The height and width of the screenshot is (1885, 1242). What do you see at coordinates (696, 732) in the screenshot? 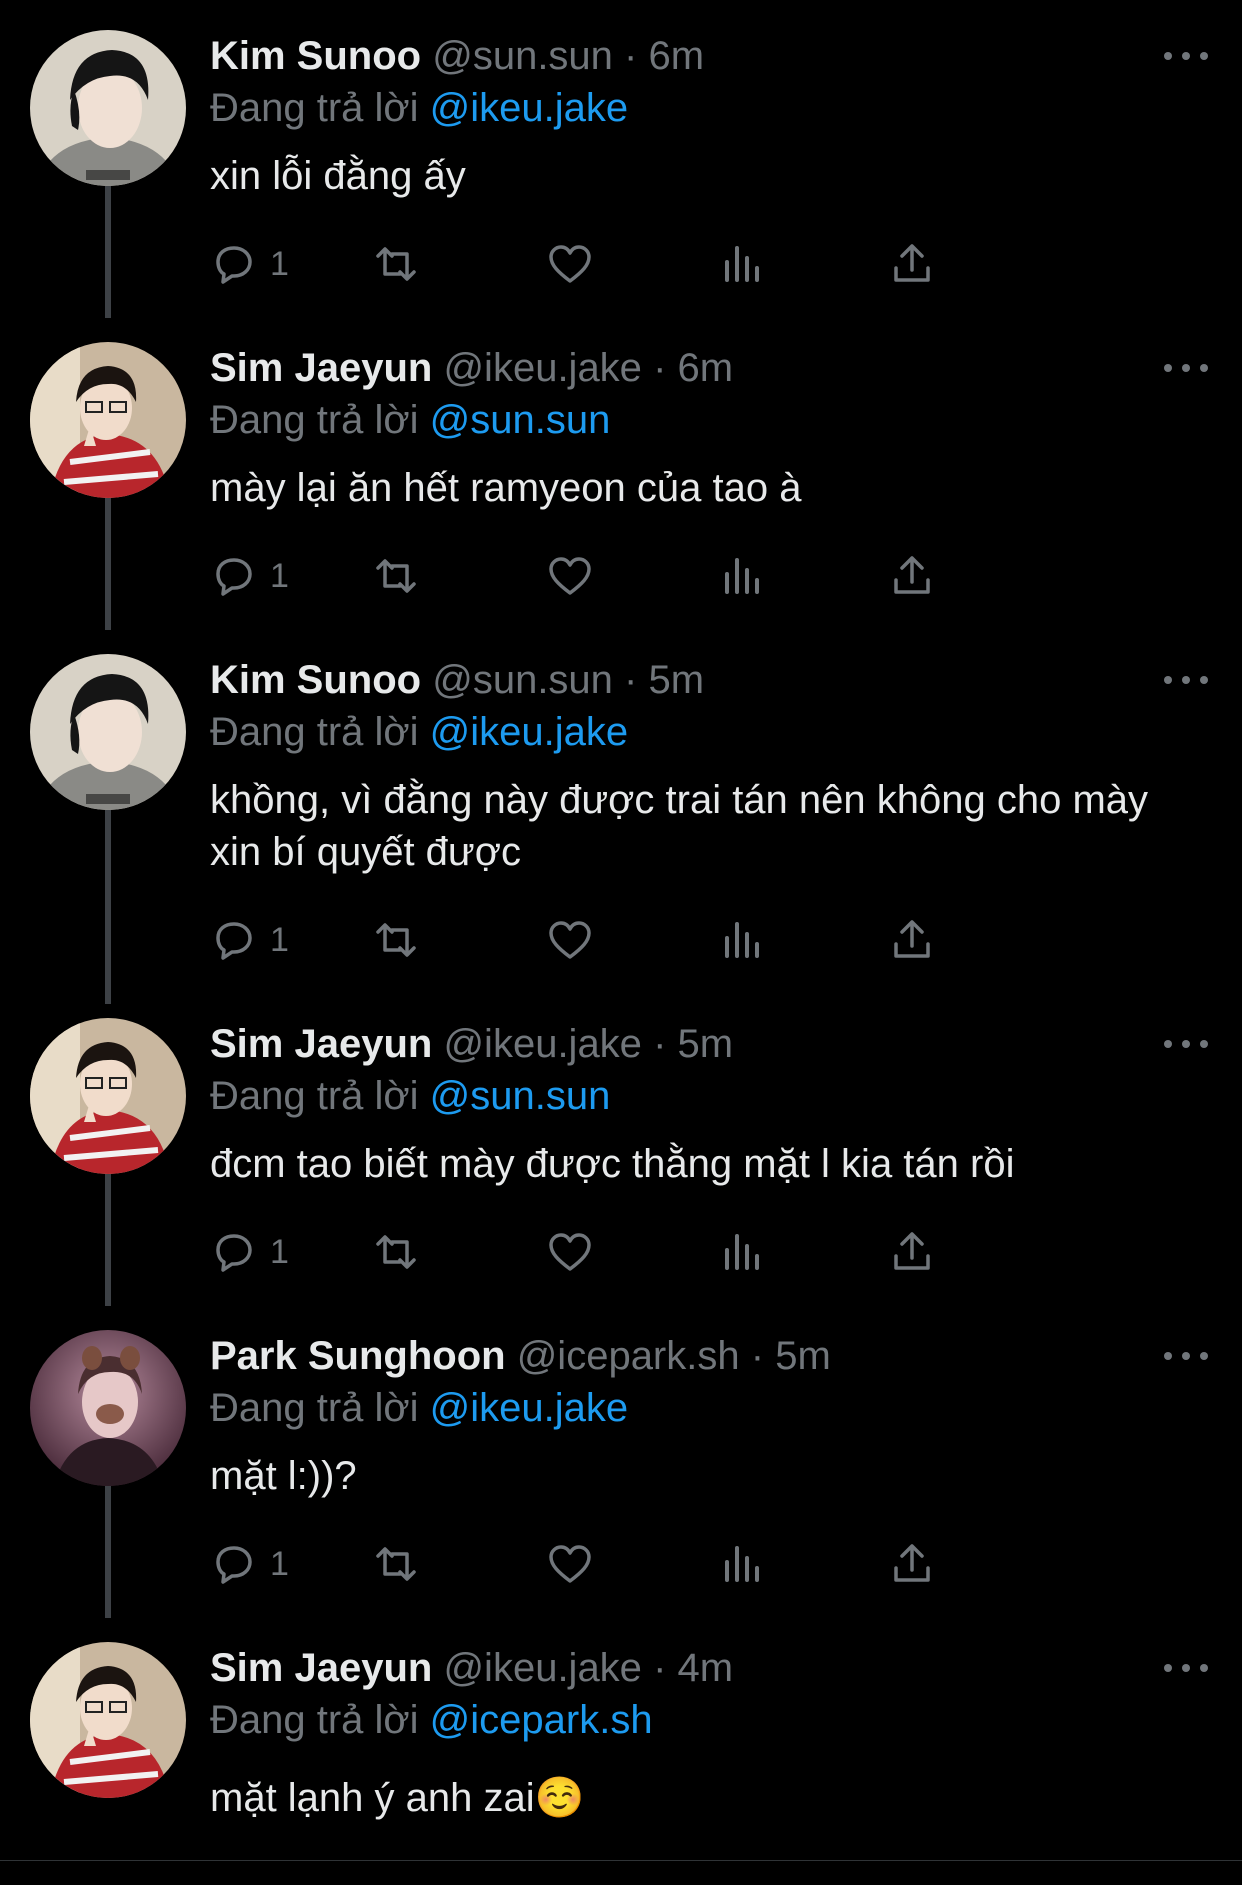
I see `replying-to: Đang trả lời @ikeu.jake` at bounding box center [696, 732].